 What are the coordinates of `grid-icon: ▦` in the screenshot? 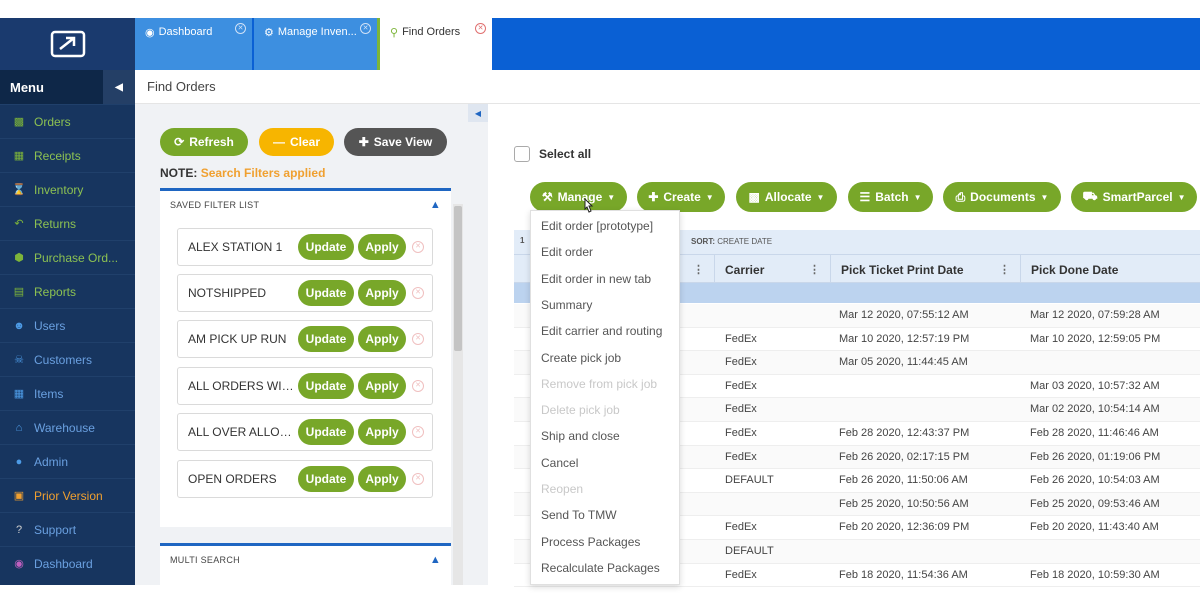 It's located at (19, 394).